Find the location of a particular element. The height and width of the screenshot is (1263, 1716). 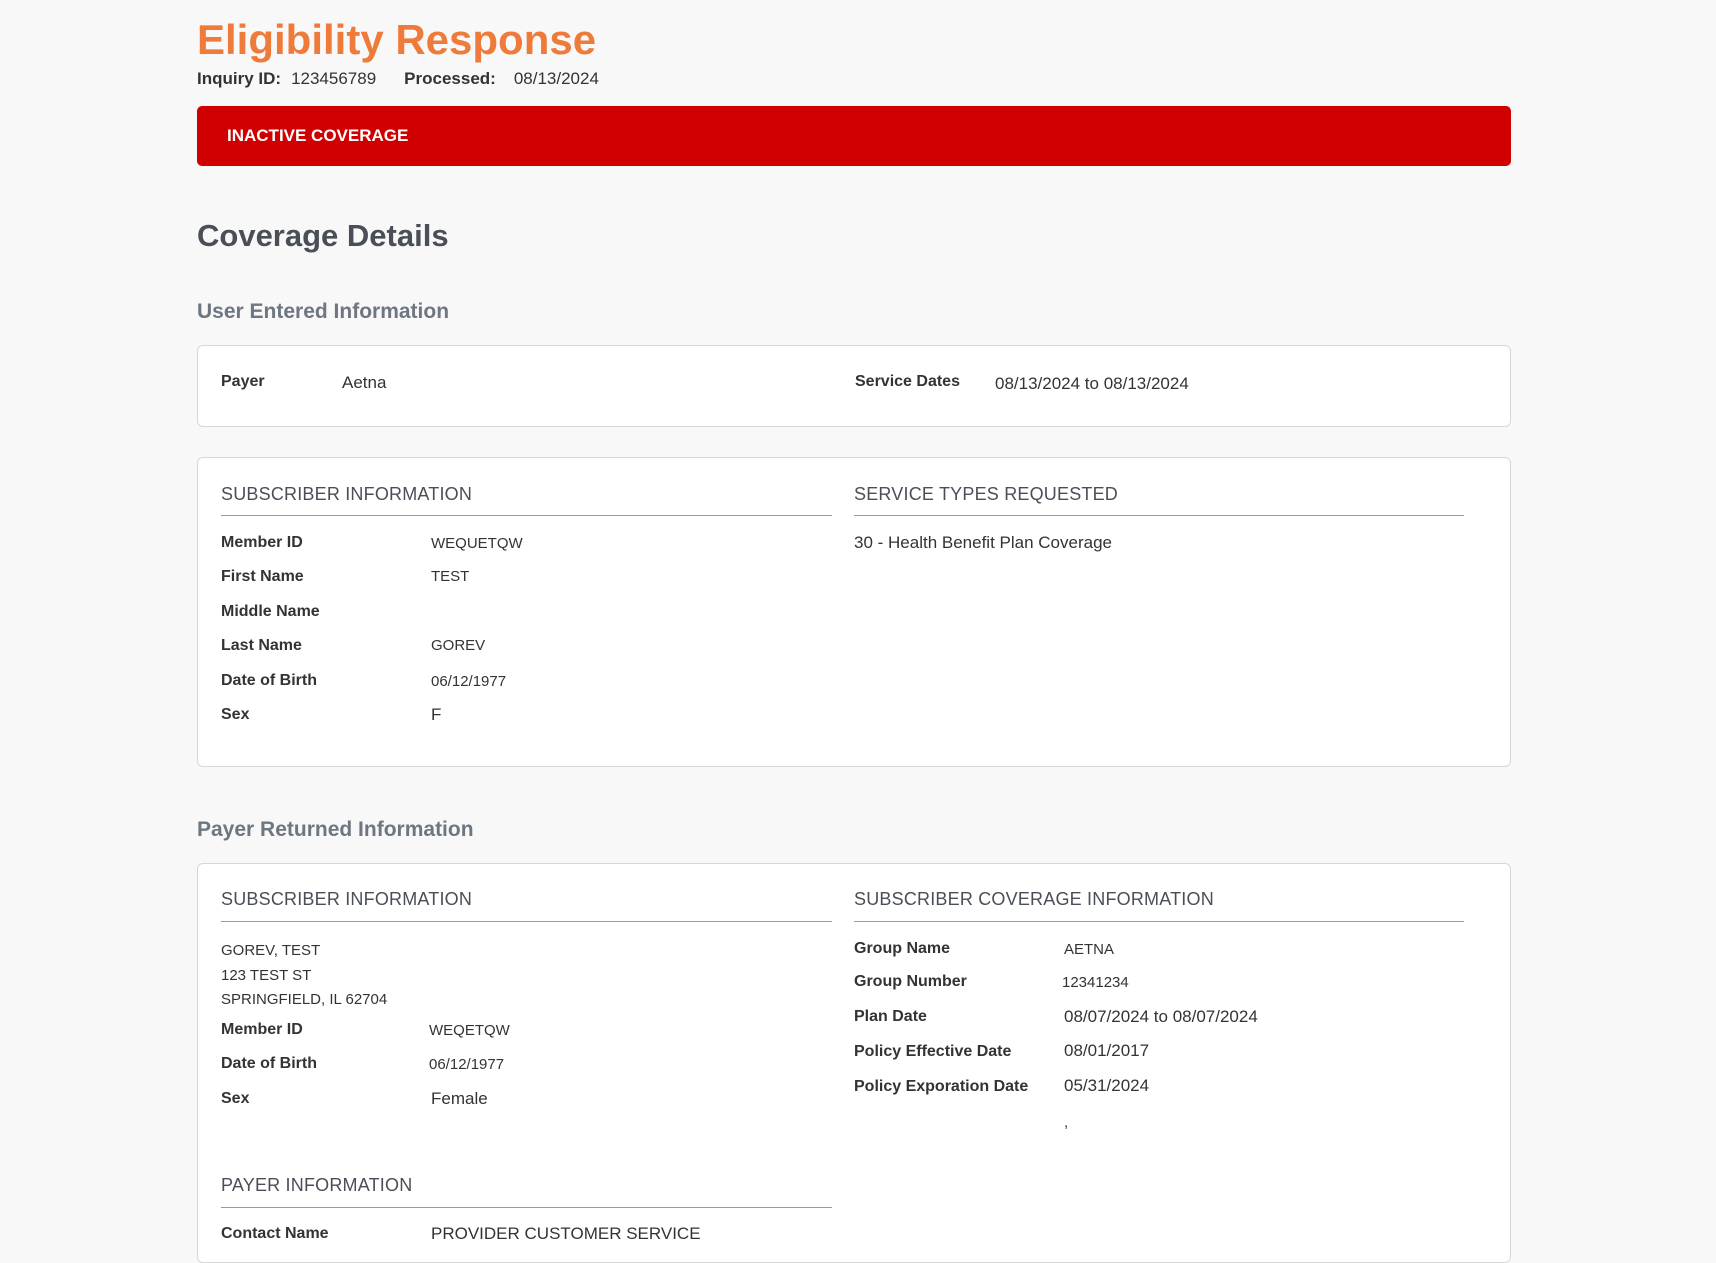

policy-effective-label: Policy Effective Date is located at coordinates (933, 1051).